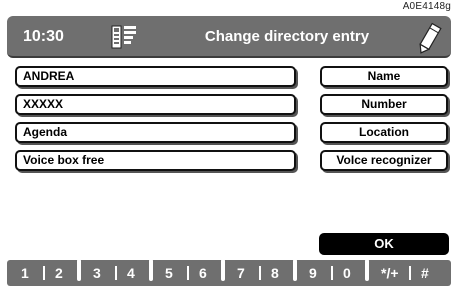 This screenshot has height=291, width=453. I want to click on key-7: 7, so click(247, 273).